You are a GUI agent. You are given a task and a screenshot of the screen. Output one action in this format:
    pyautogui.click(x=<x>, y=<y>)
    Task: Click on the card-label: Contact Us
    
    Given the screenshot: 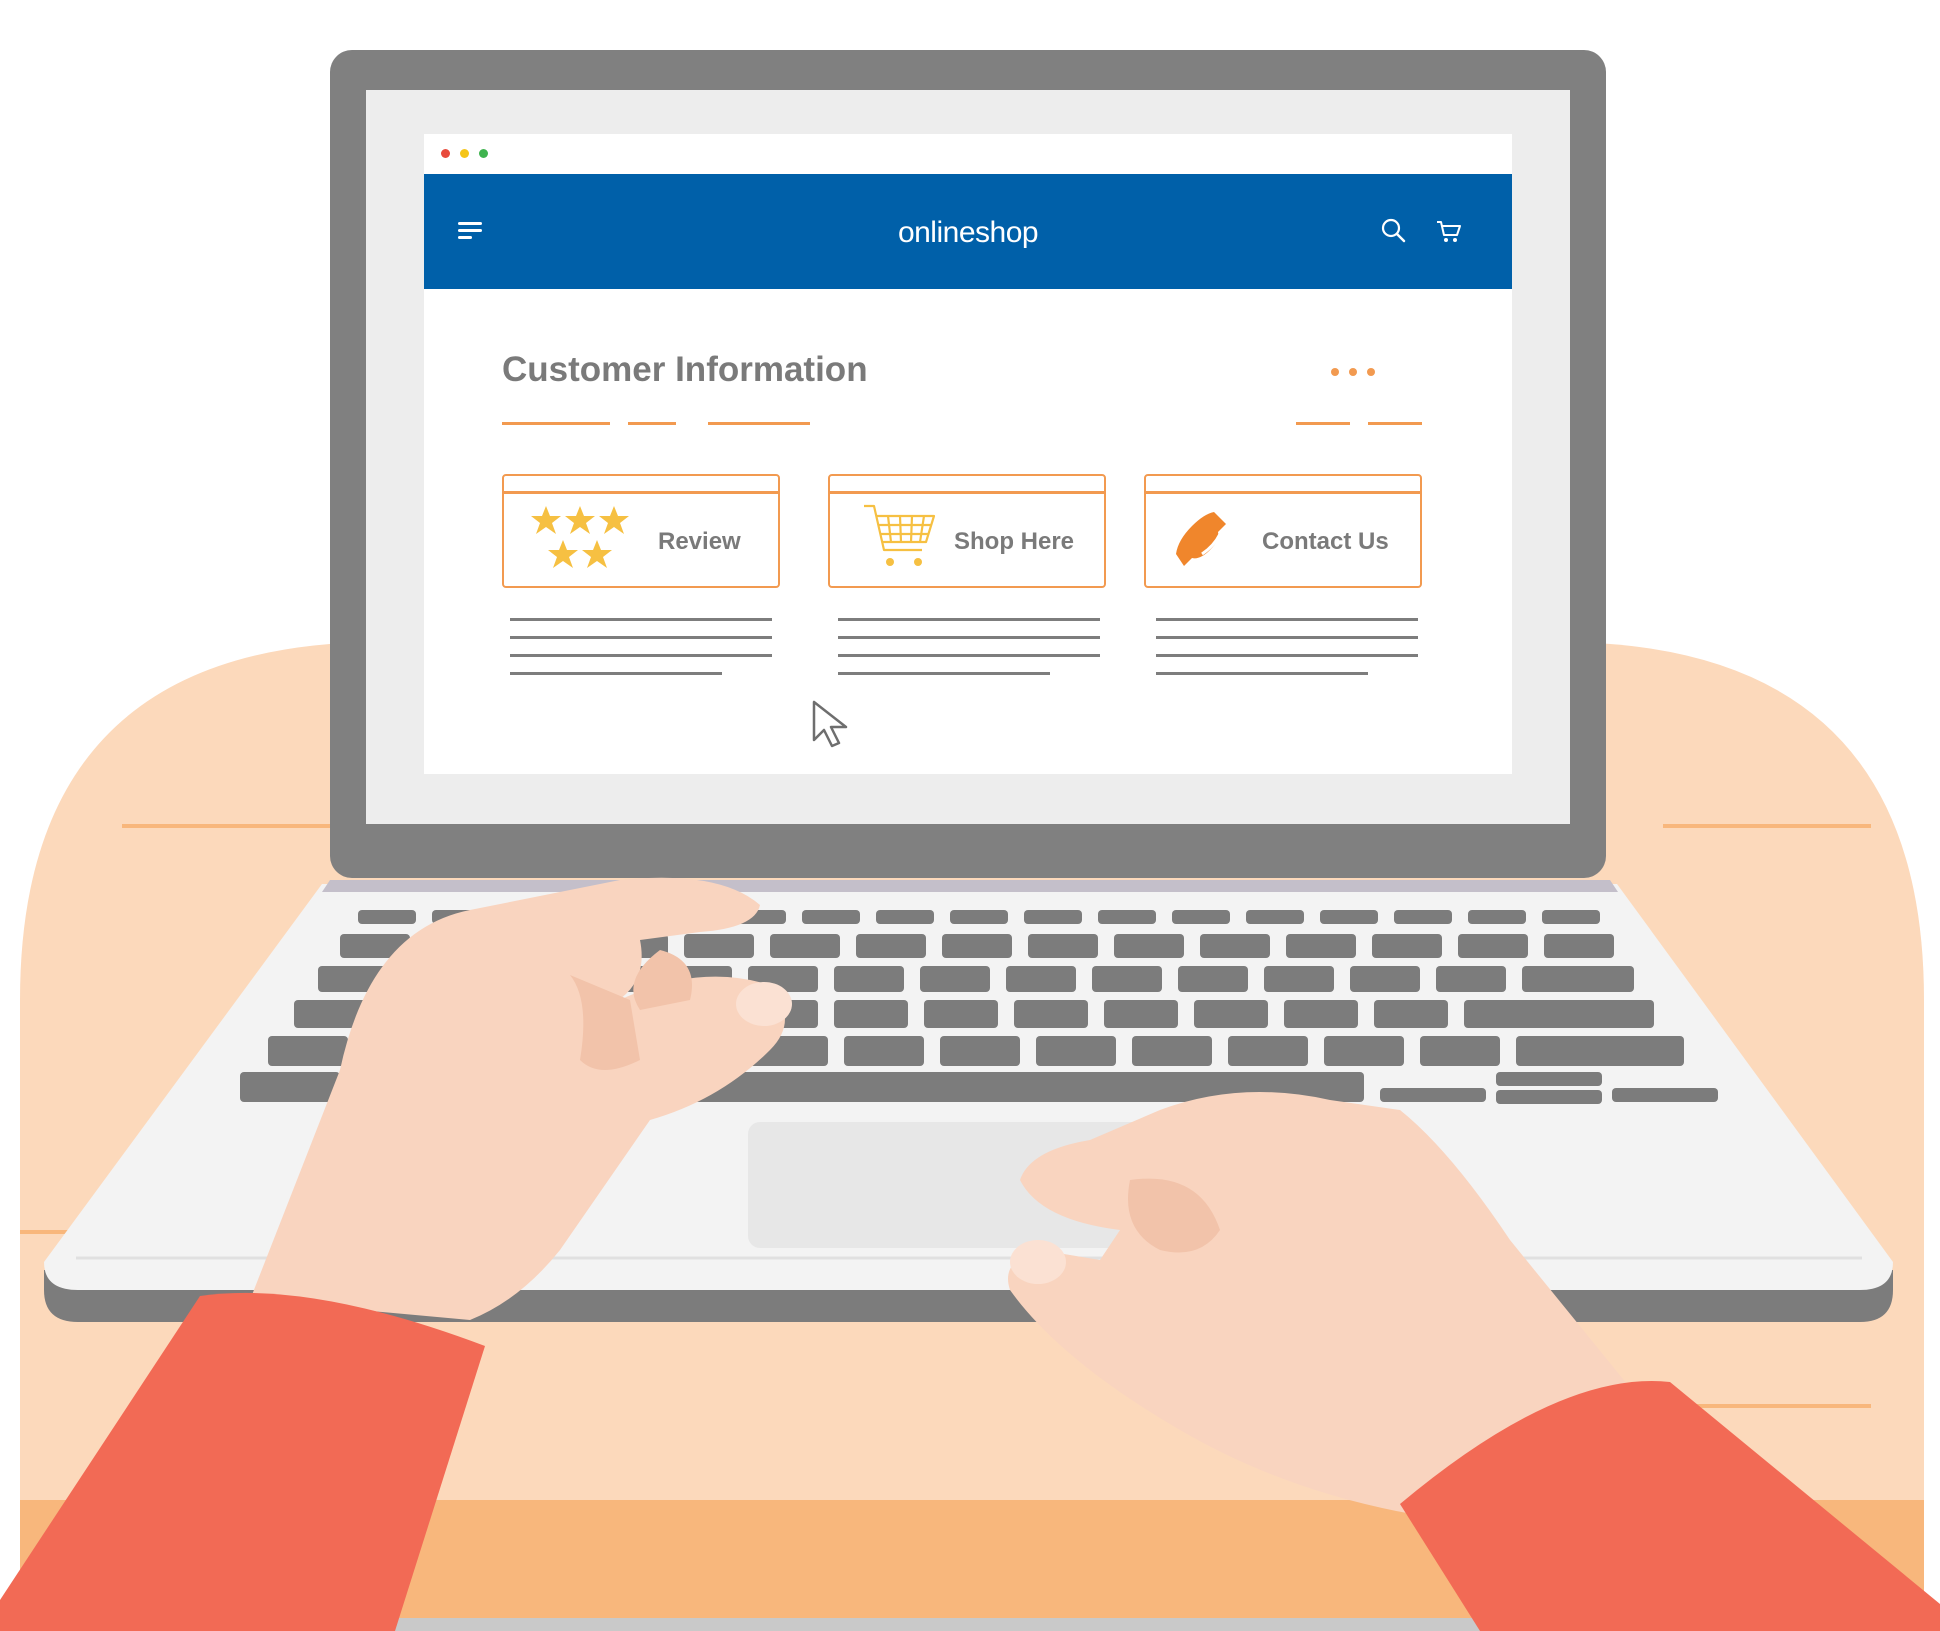 What is the action you would take?
    pyautogui.click(x=1325, y=541)
    